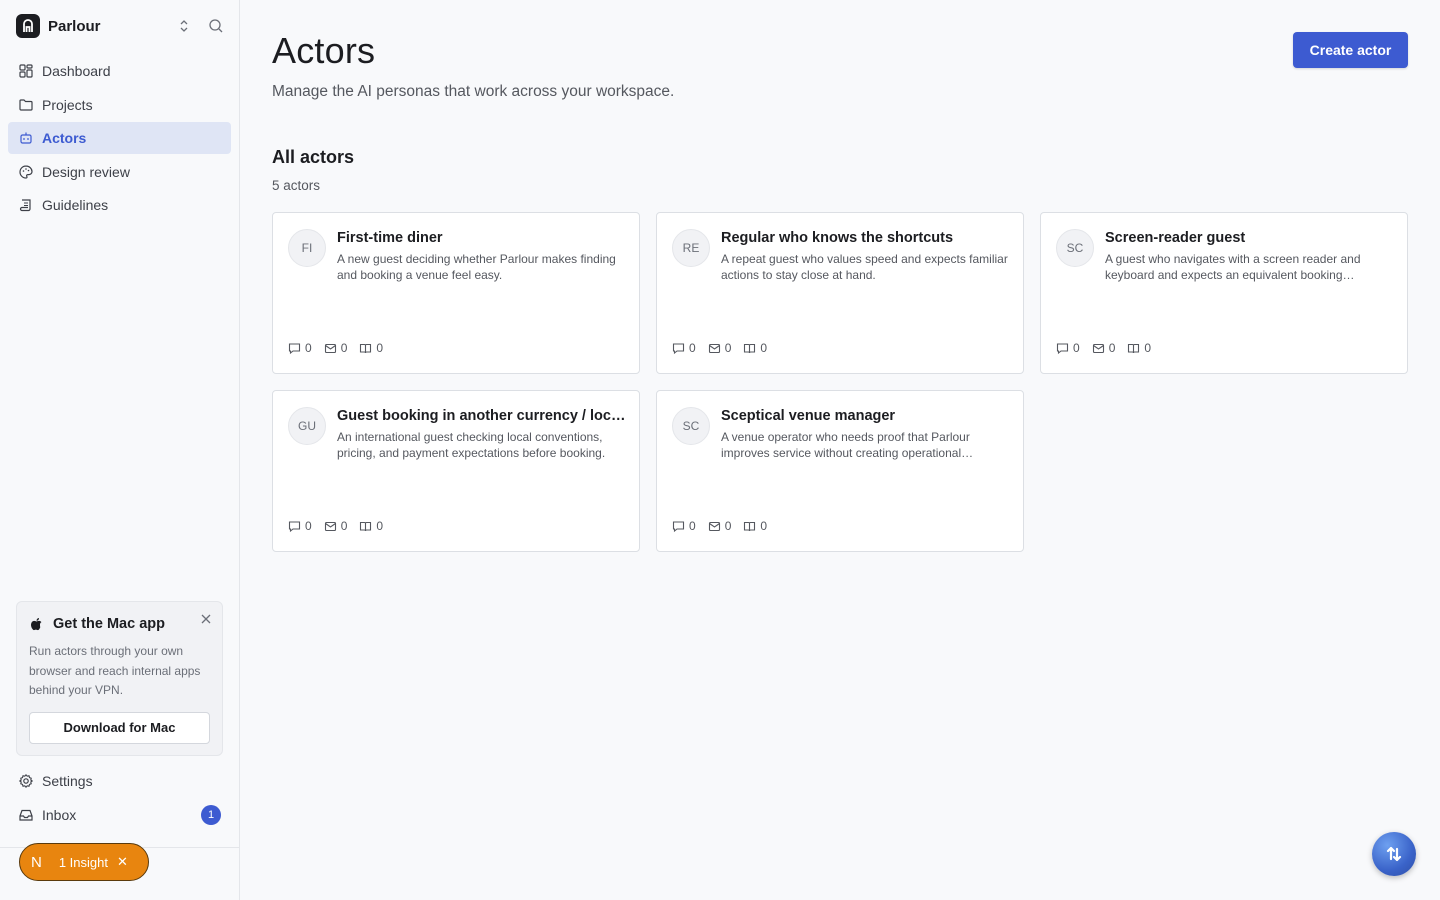 The width and height of the screenshot is (1440, 900). Describe the element at coordinates (184, 26) in the screenshot. I see `chevron-up-down-icon` at that location.